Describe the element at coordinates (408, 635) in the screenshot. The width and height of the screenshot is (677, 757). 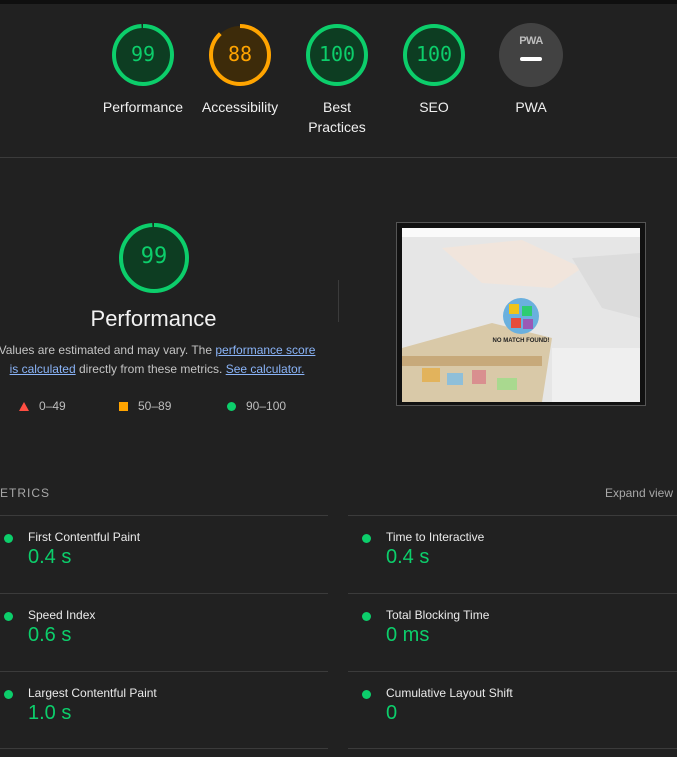
I see `metric-value: 0 ms` at that location.